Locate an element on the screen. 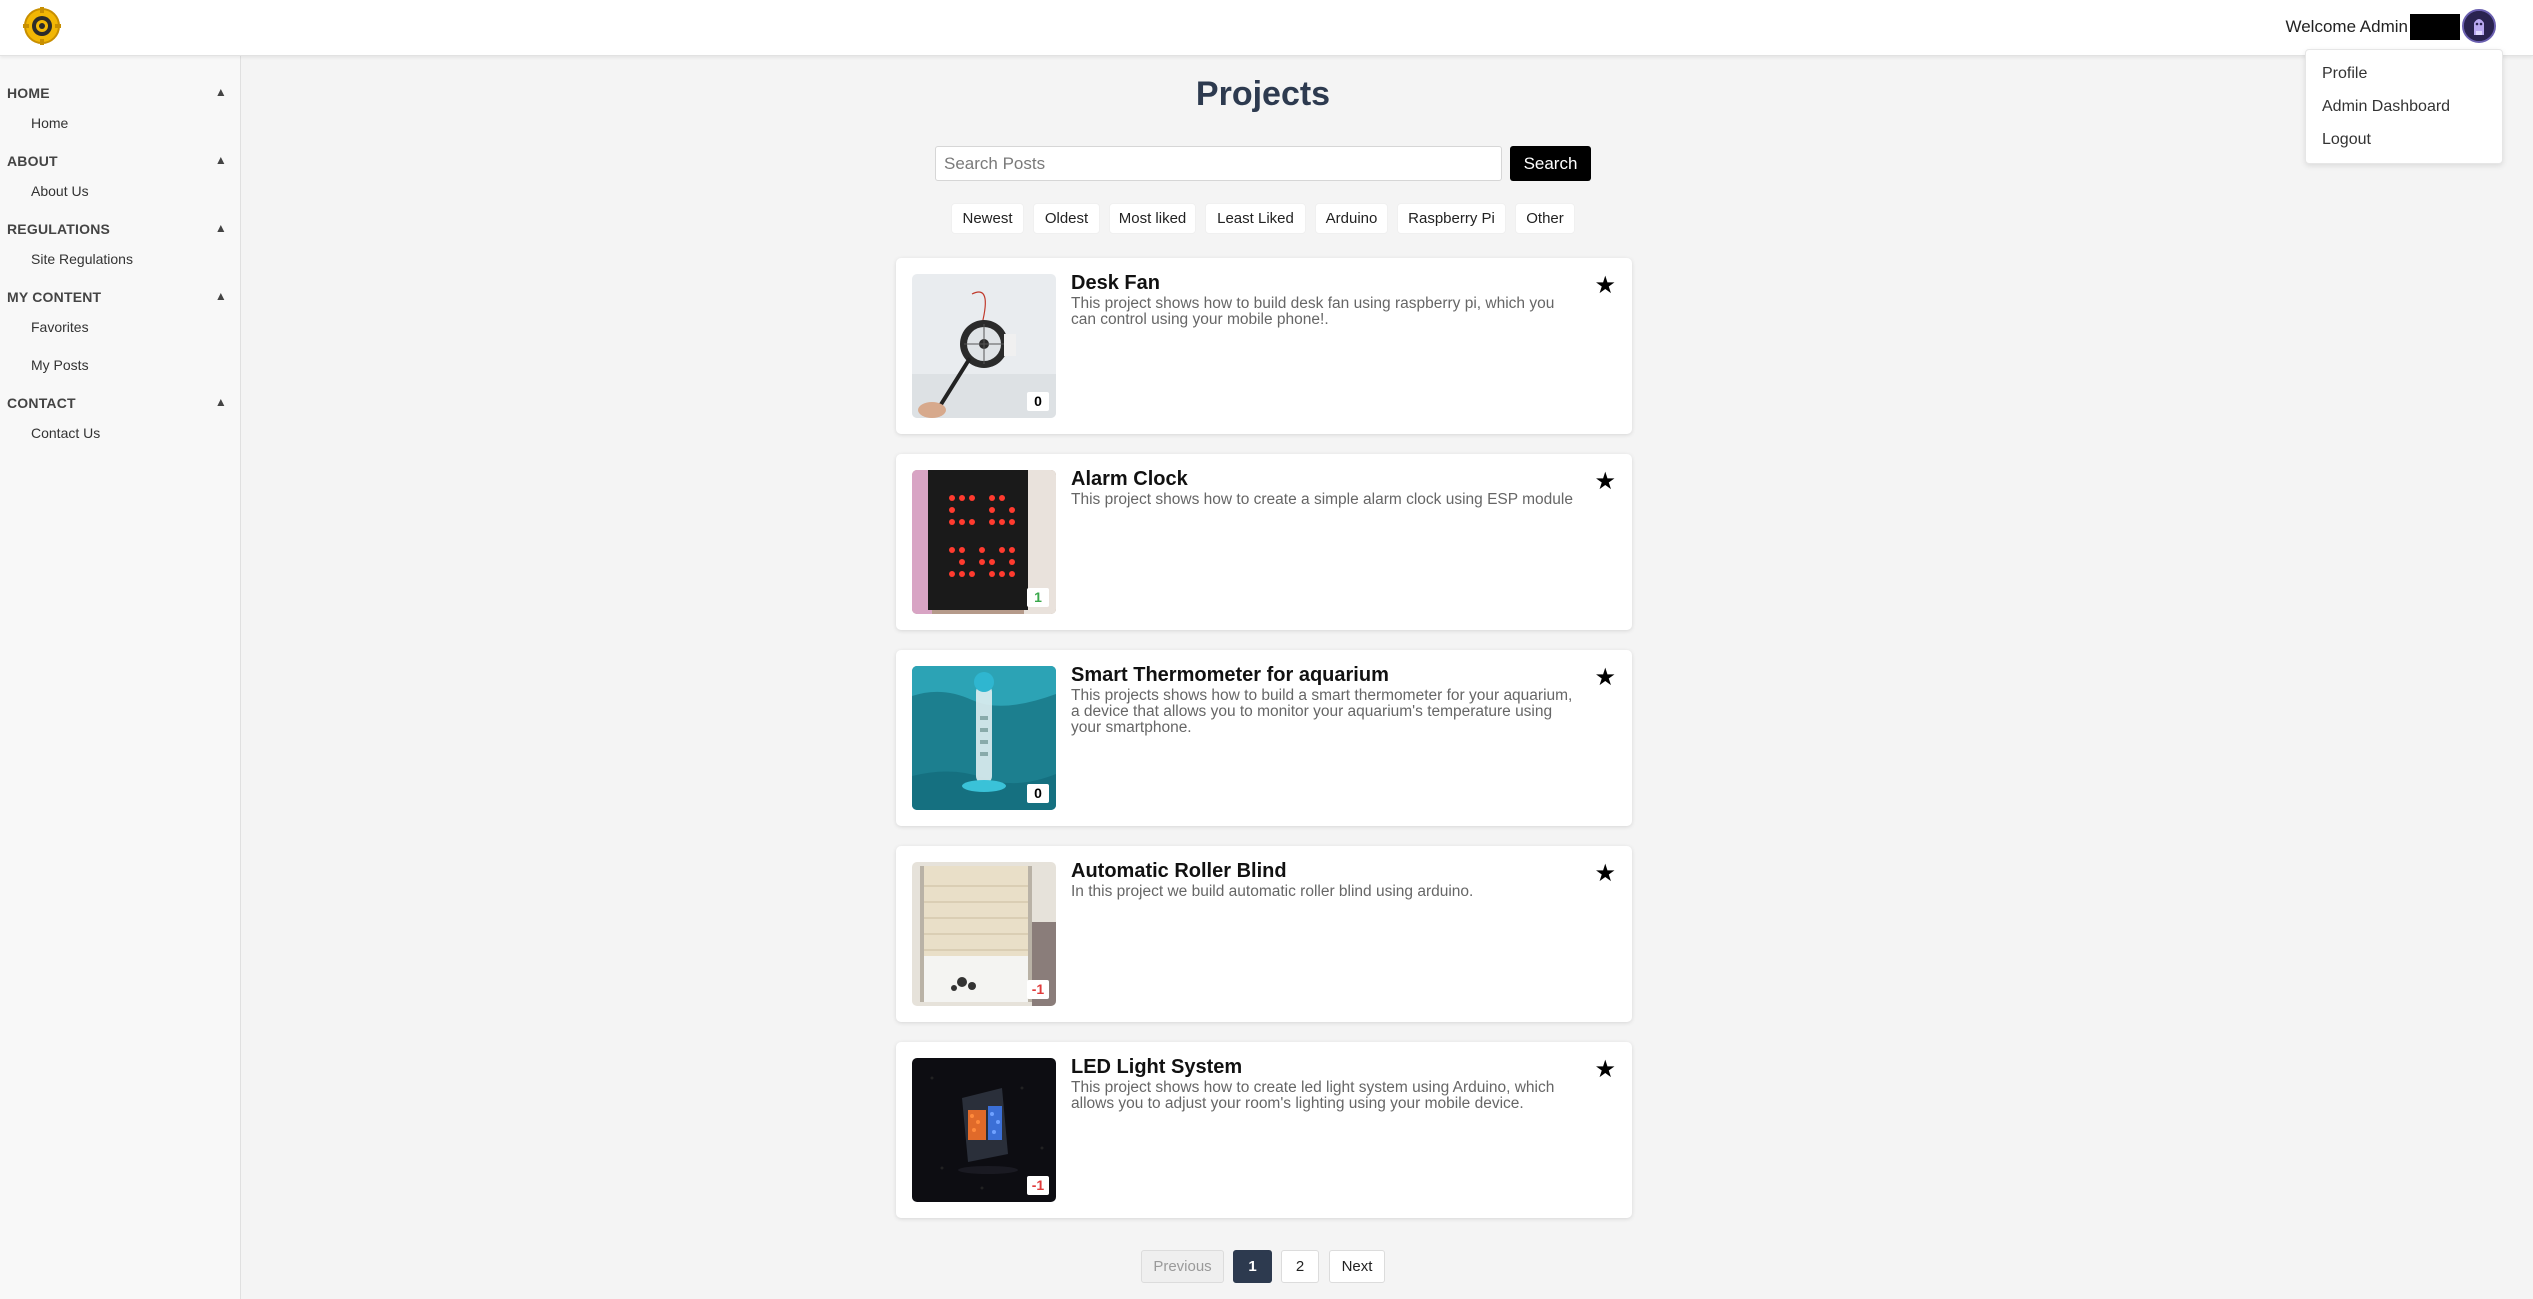 The image size is (2533, 1299). welcome-message: Welcome Admin is located at coordinates (2372, 27).